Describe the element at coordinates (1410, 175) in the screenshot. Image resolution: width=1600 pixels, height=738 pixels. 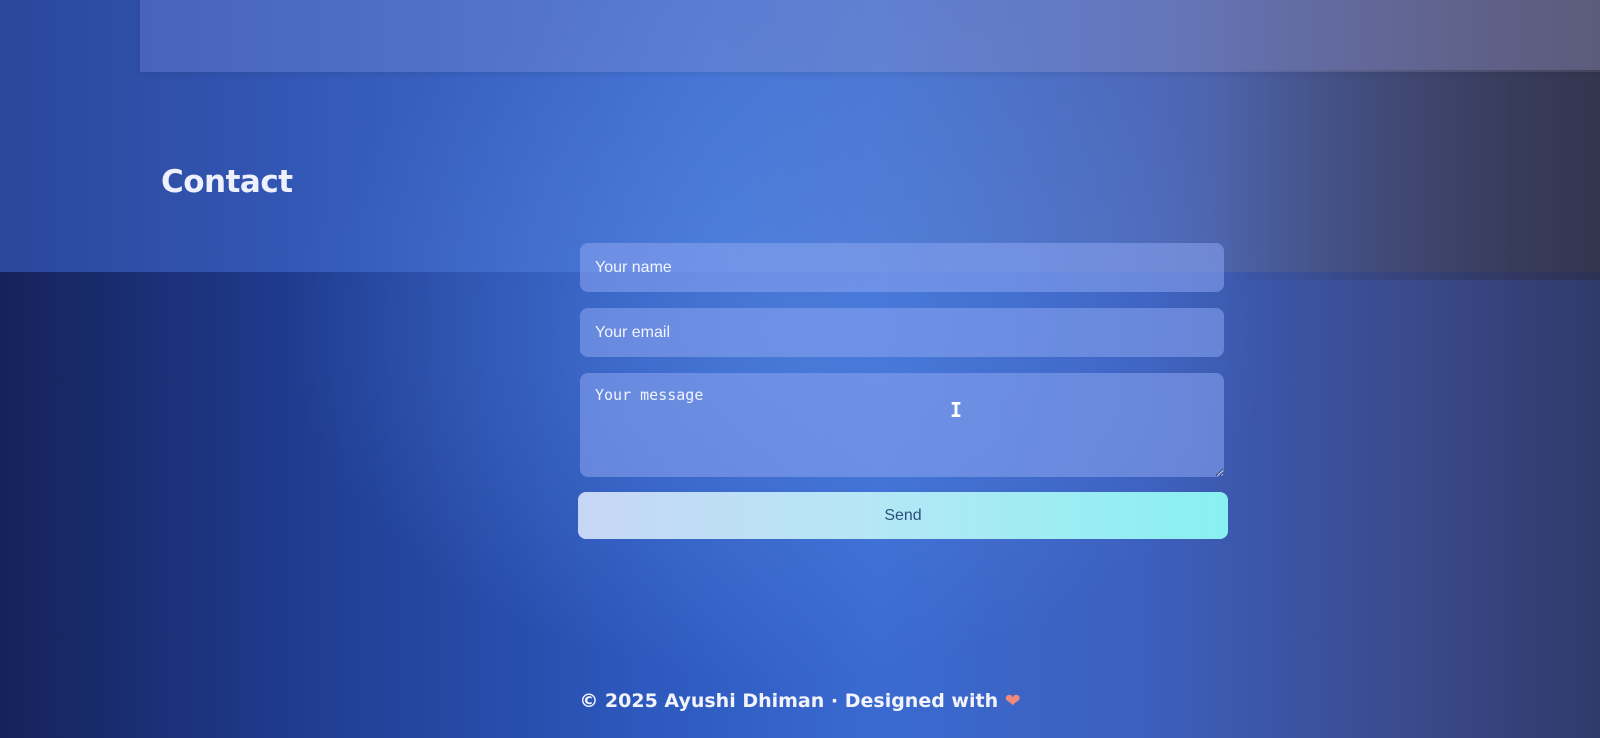
I see `right-shade` at that location.